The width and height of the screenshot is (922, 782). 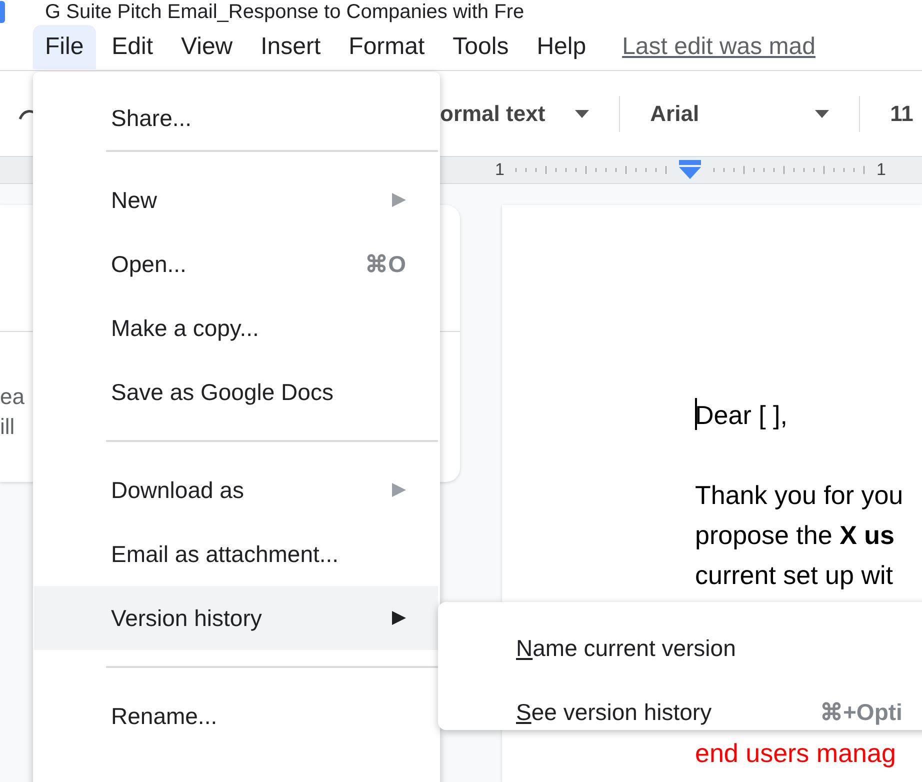 What do you see at coordinates (236, 618) in the screenshot?
I see `menu-entry: Version history` at bounding box center [236, 618].